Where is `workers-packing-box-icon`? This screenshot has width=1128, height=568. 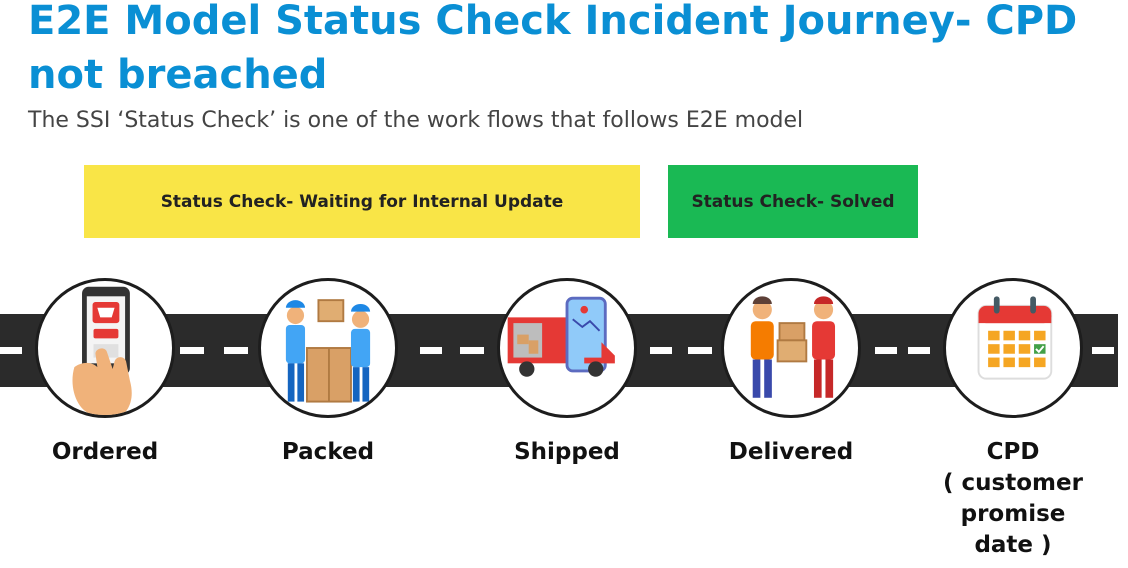 workers-packing-box-icon is located at coordinates (328, 351).